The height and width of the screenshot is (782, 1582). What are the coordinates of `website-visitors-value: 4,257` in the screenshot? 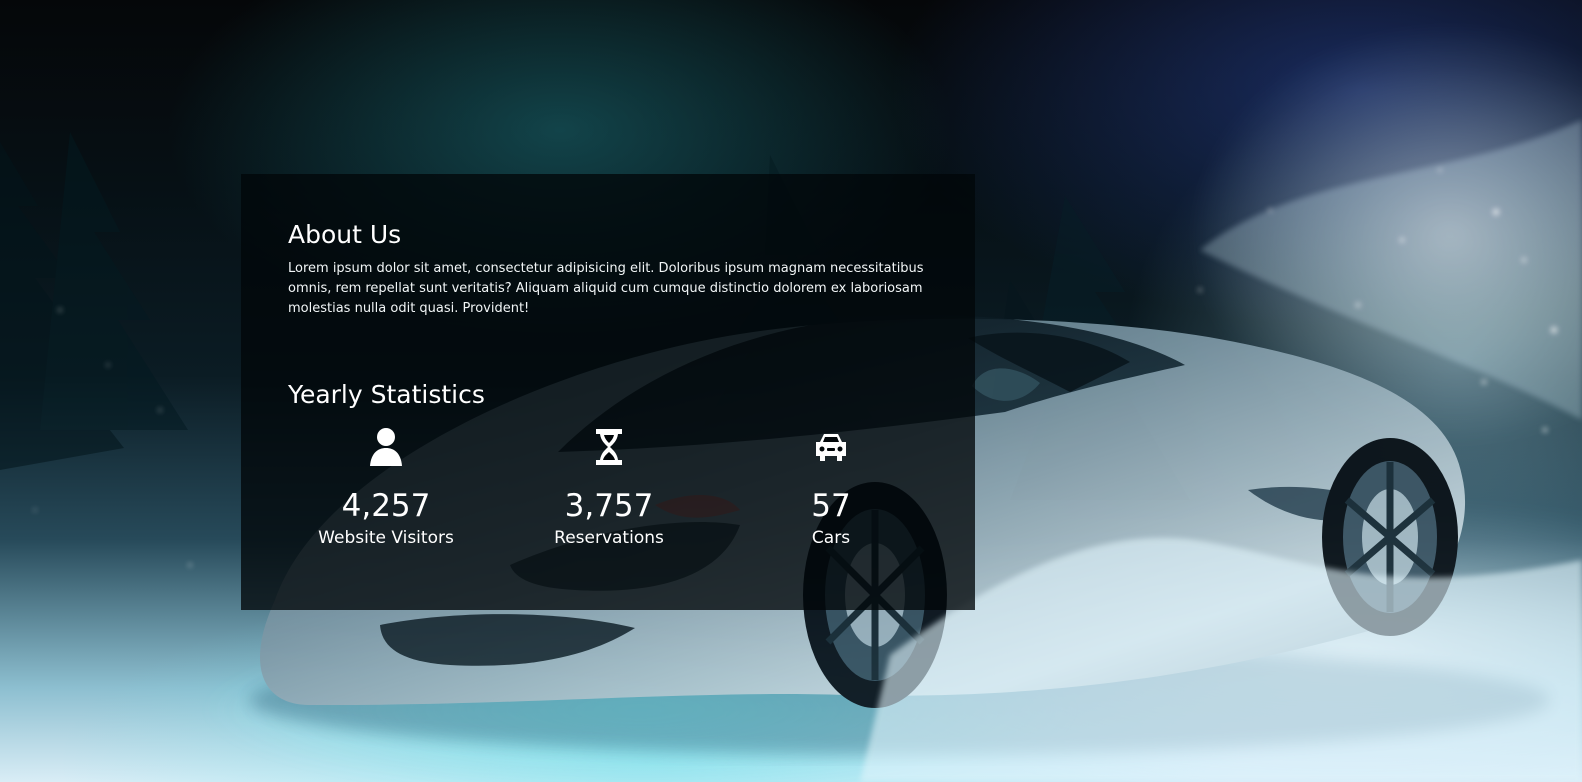 It's located at (386, 506).